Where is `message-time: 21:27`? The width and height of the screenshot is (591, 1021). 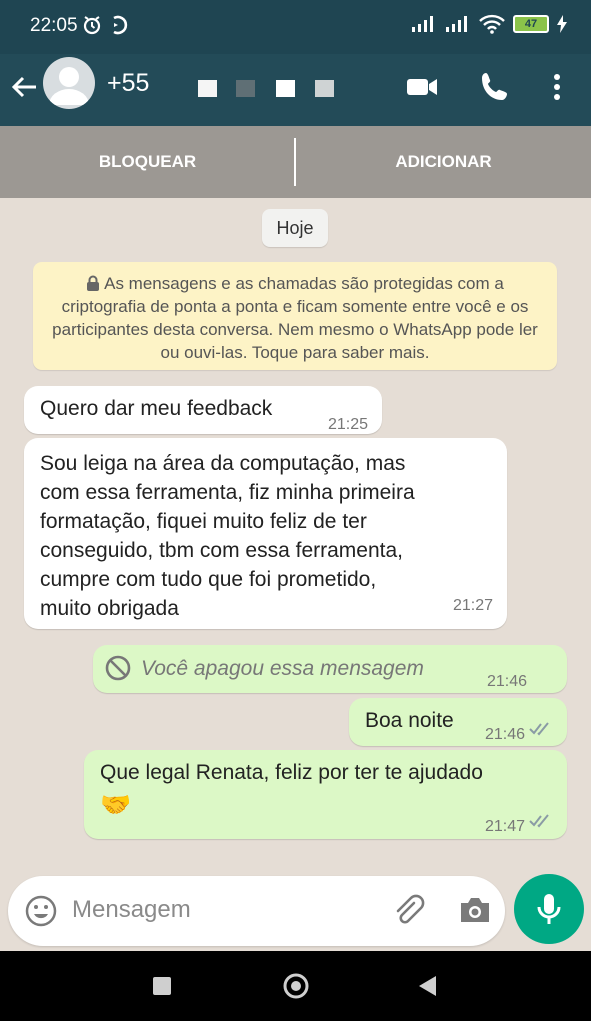 message-time: 21:27 is located at coordinates (472, 605).